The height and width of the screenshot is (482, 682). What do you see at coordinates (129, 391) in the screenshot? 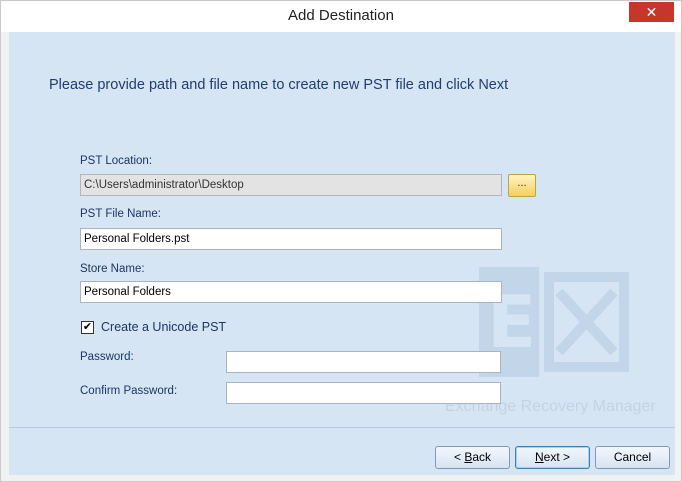
I see `confirm-password-label: Confirm Password:` at bounding box center [129, 391].